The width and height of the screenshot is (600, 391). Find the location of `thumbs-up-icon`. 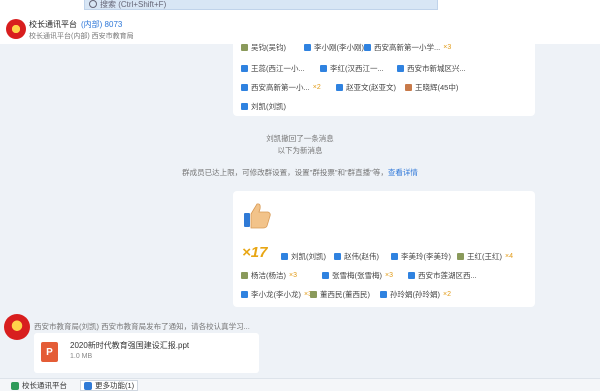

thumbs-up-icon is located at coordinates (257, 216).